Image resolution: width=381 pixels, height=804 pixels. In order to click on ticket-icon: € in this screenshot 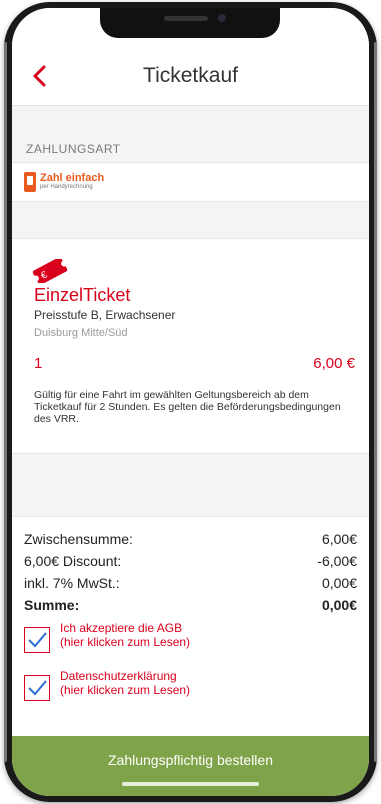, I will do `click(50, 271)`.